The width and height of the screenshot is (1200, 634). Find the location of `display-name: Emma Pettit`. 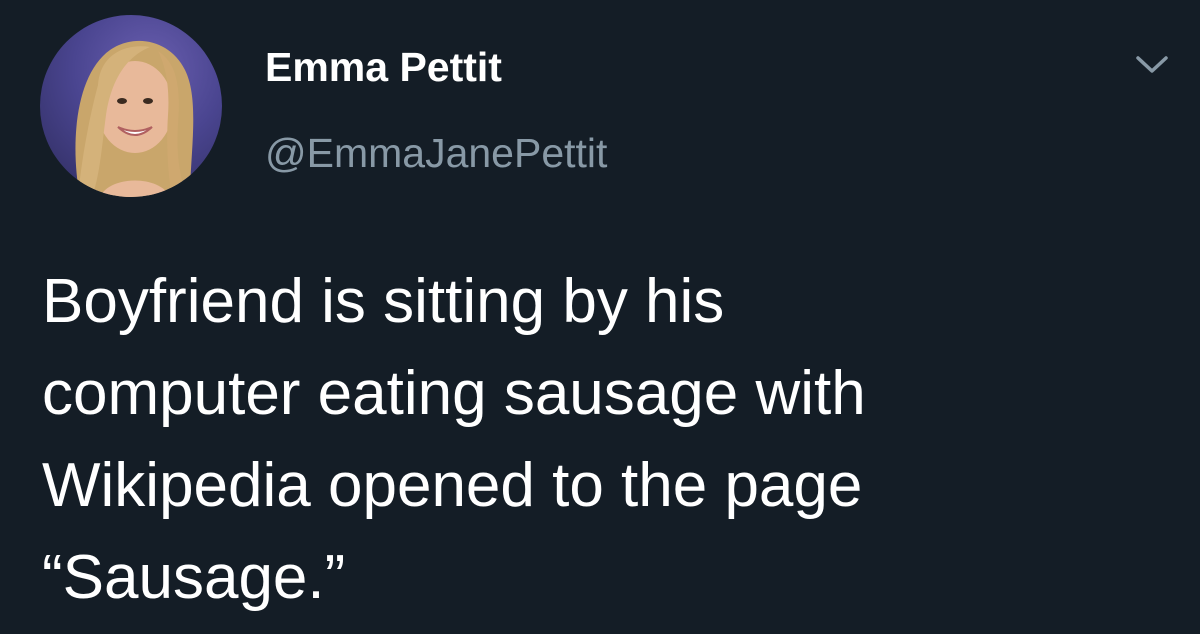

display-name: Emma Pettit is located at coordinates (383, 67).